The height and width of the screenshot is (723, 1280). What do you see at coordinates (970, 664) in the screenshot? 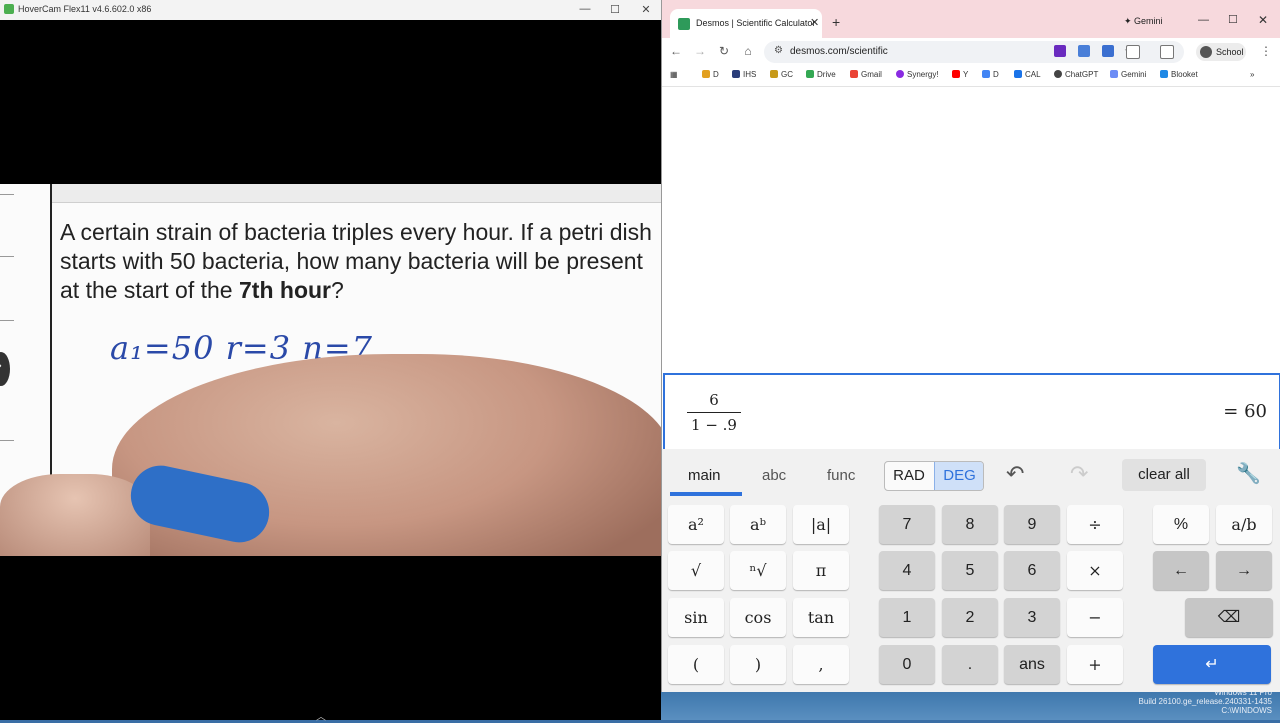
I see `key-decimal: .` at bounding box center [970, 664].